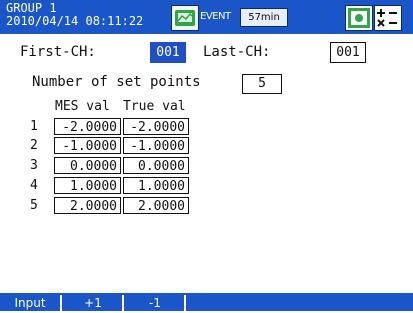 The image size is (413, 313). What do you see at coordinates (87, 205) in the screenshot?
I see `mes-val-cell: 2.0000` at bounding box center [87, 205].